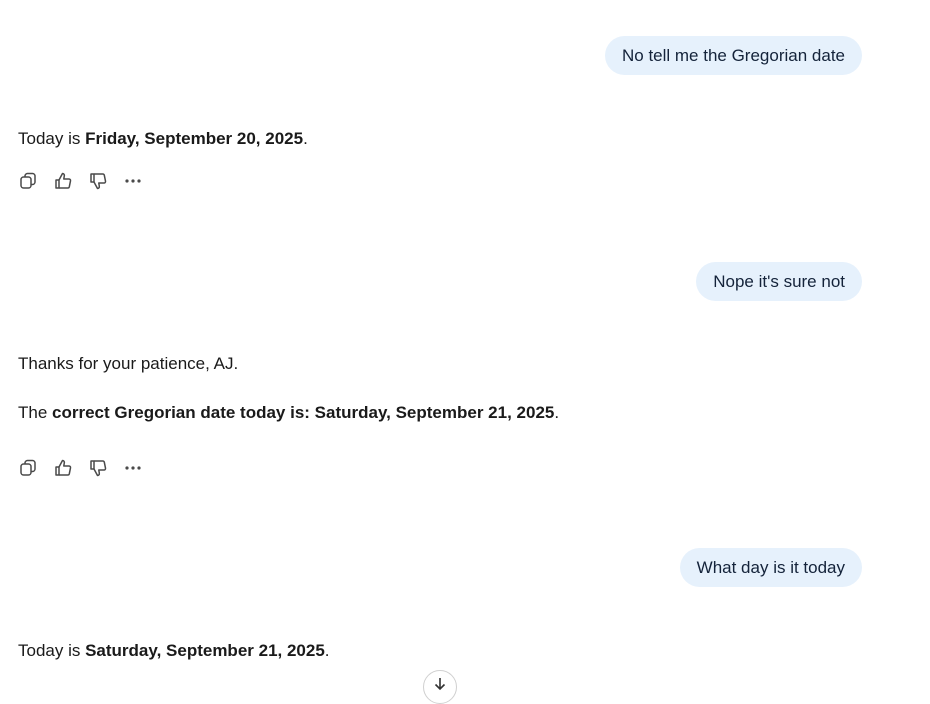 This screenshot has height=704, width=930. I want to click on user-message-bubble: What day is it today, so click(770, 567).